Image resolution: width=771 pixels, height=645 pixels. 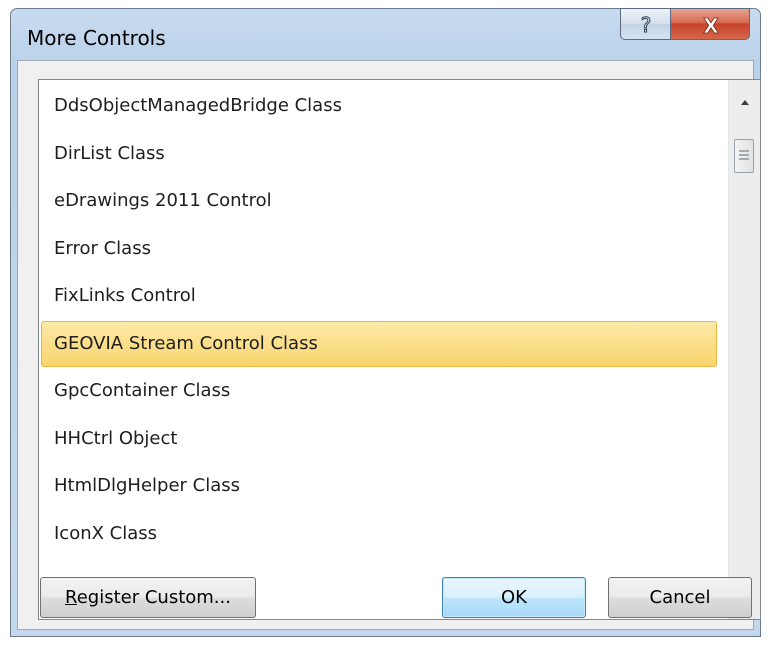 I want to click on scroll-grip-icon, so click(x=744, y=155).